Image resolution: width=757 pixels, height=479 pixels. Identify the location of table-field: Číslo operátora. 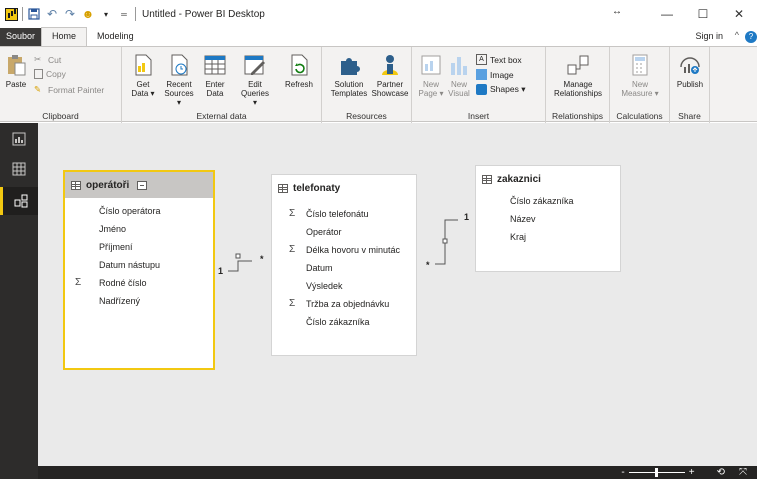
(130, 211).